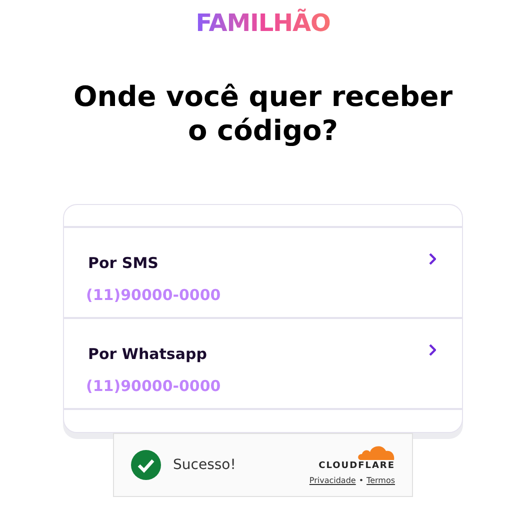 The image size is (526, 510). What do you see at coordinates (124, 263) in the screenshot?
I see `option-label: Por SMS` at bounding box center [124, 263].